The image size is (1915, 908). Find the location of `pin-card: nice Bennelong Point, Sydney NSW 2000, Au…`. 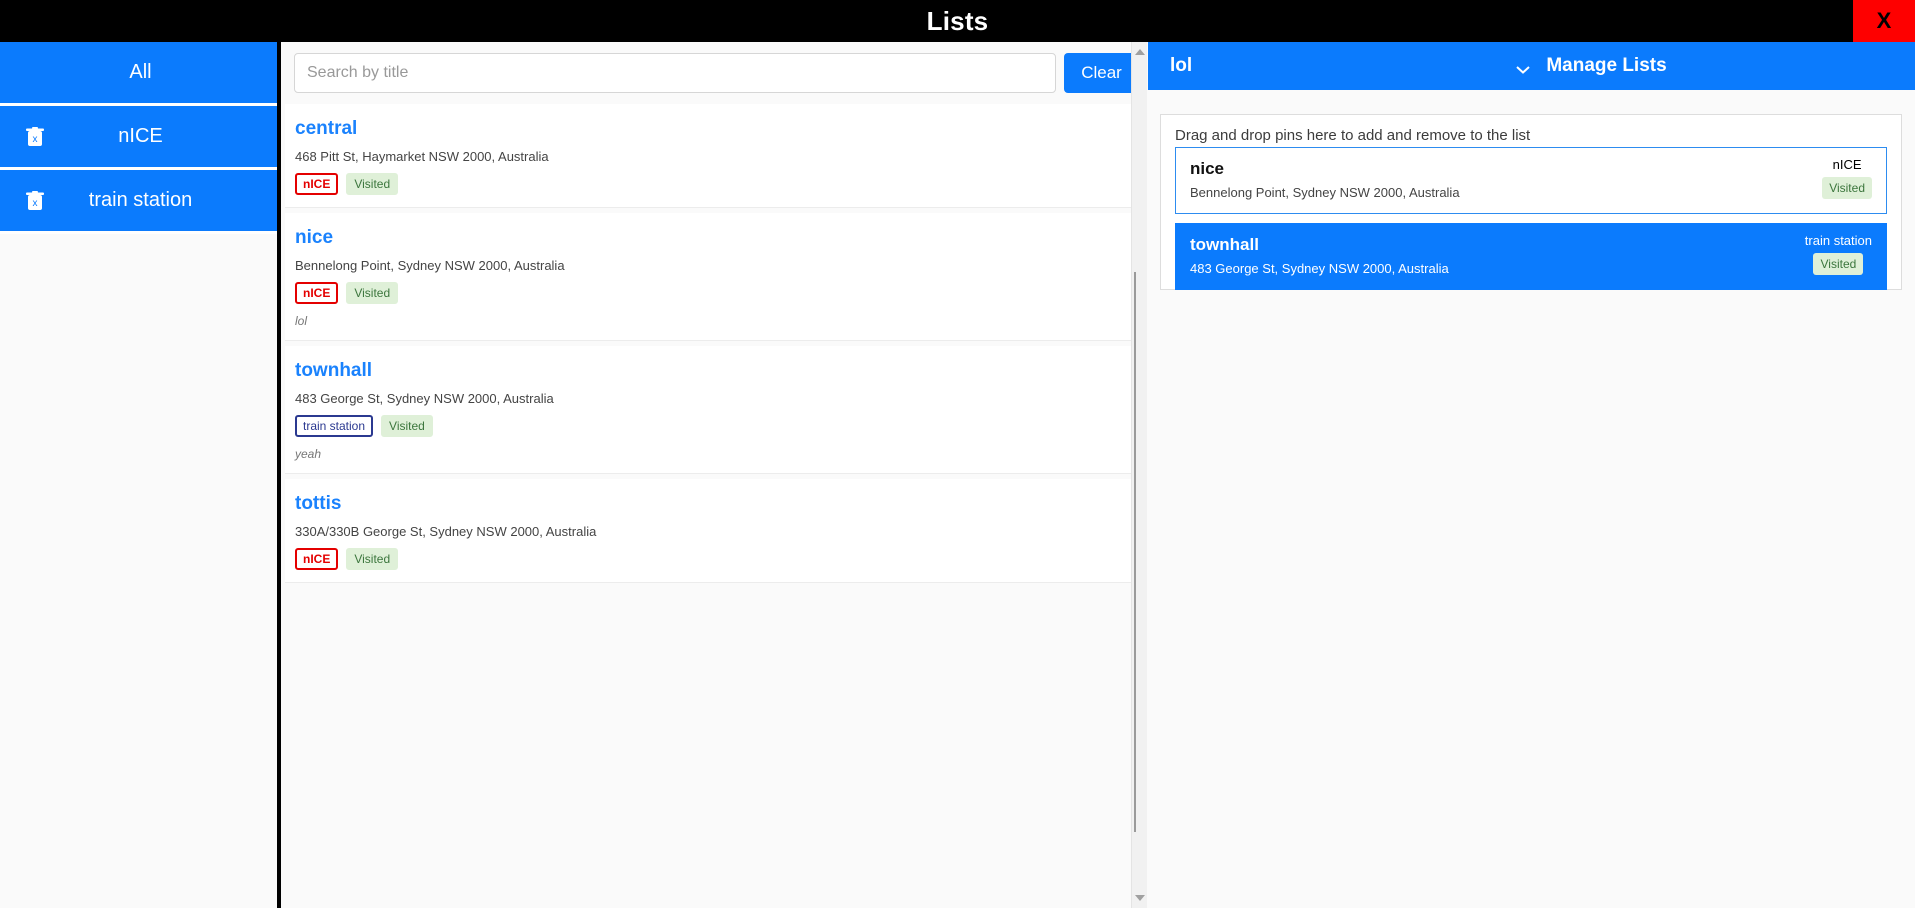

pin-card: nice Bennelong Point, Sydney NSW 2000, Au… is located at coordinates (715, 277).